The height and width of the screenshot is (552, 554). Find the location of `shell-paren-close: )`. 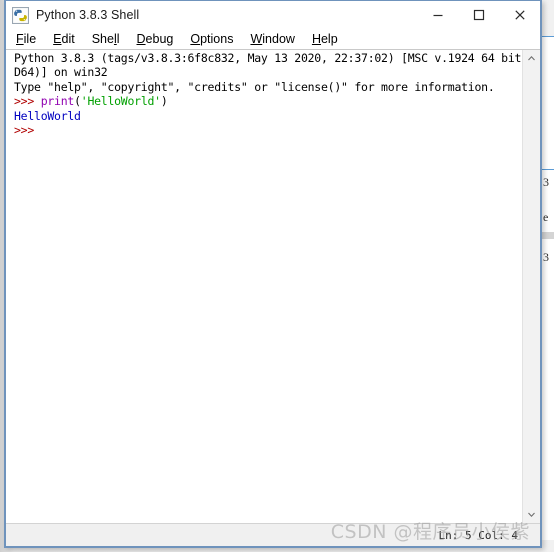

shell-paren-close: ) is located at coordinates (164, 101).